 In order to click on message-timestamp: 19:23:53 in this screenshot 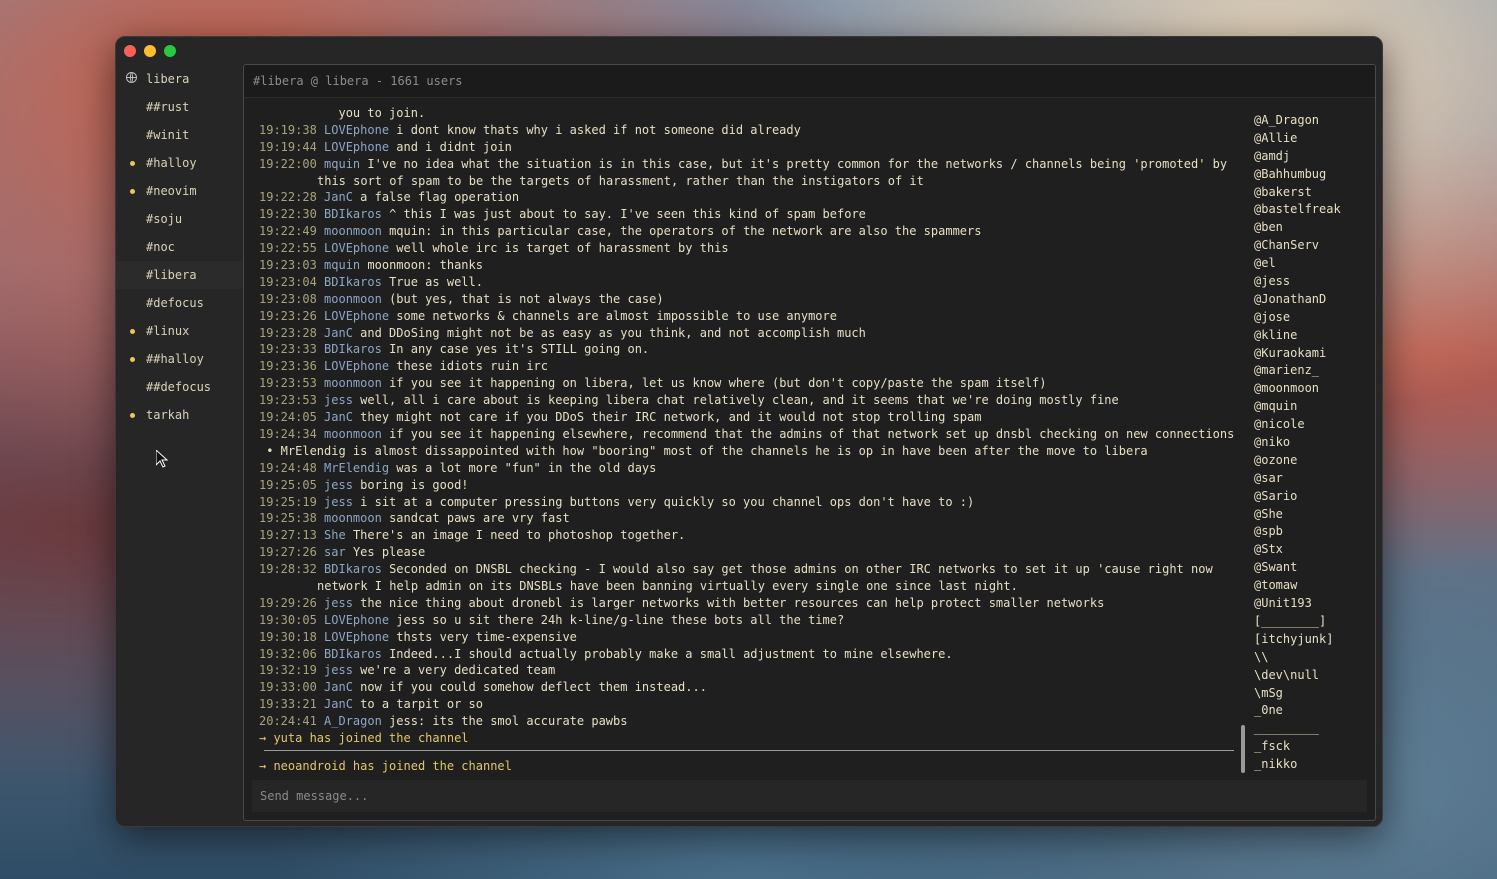, I will do `click(292, 400)`.